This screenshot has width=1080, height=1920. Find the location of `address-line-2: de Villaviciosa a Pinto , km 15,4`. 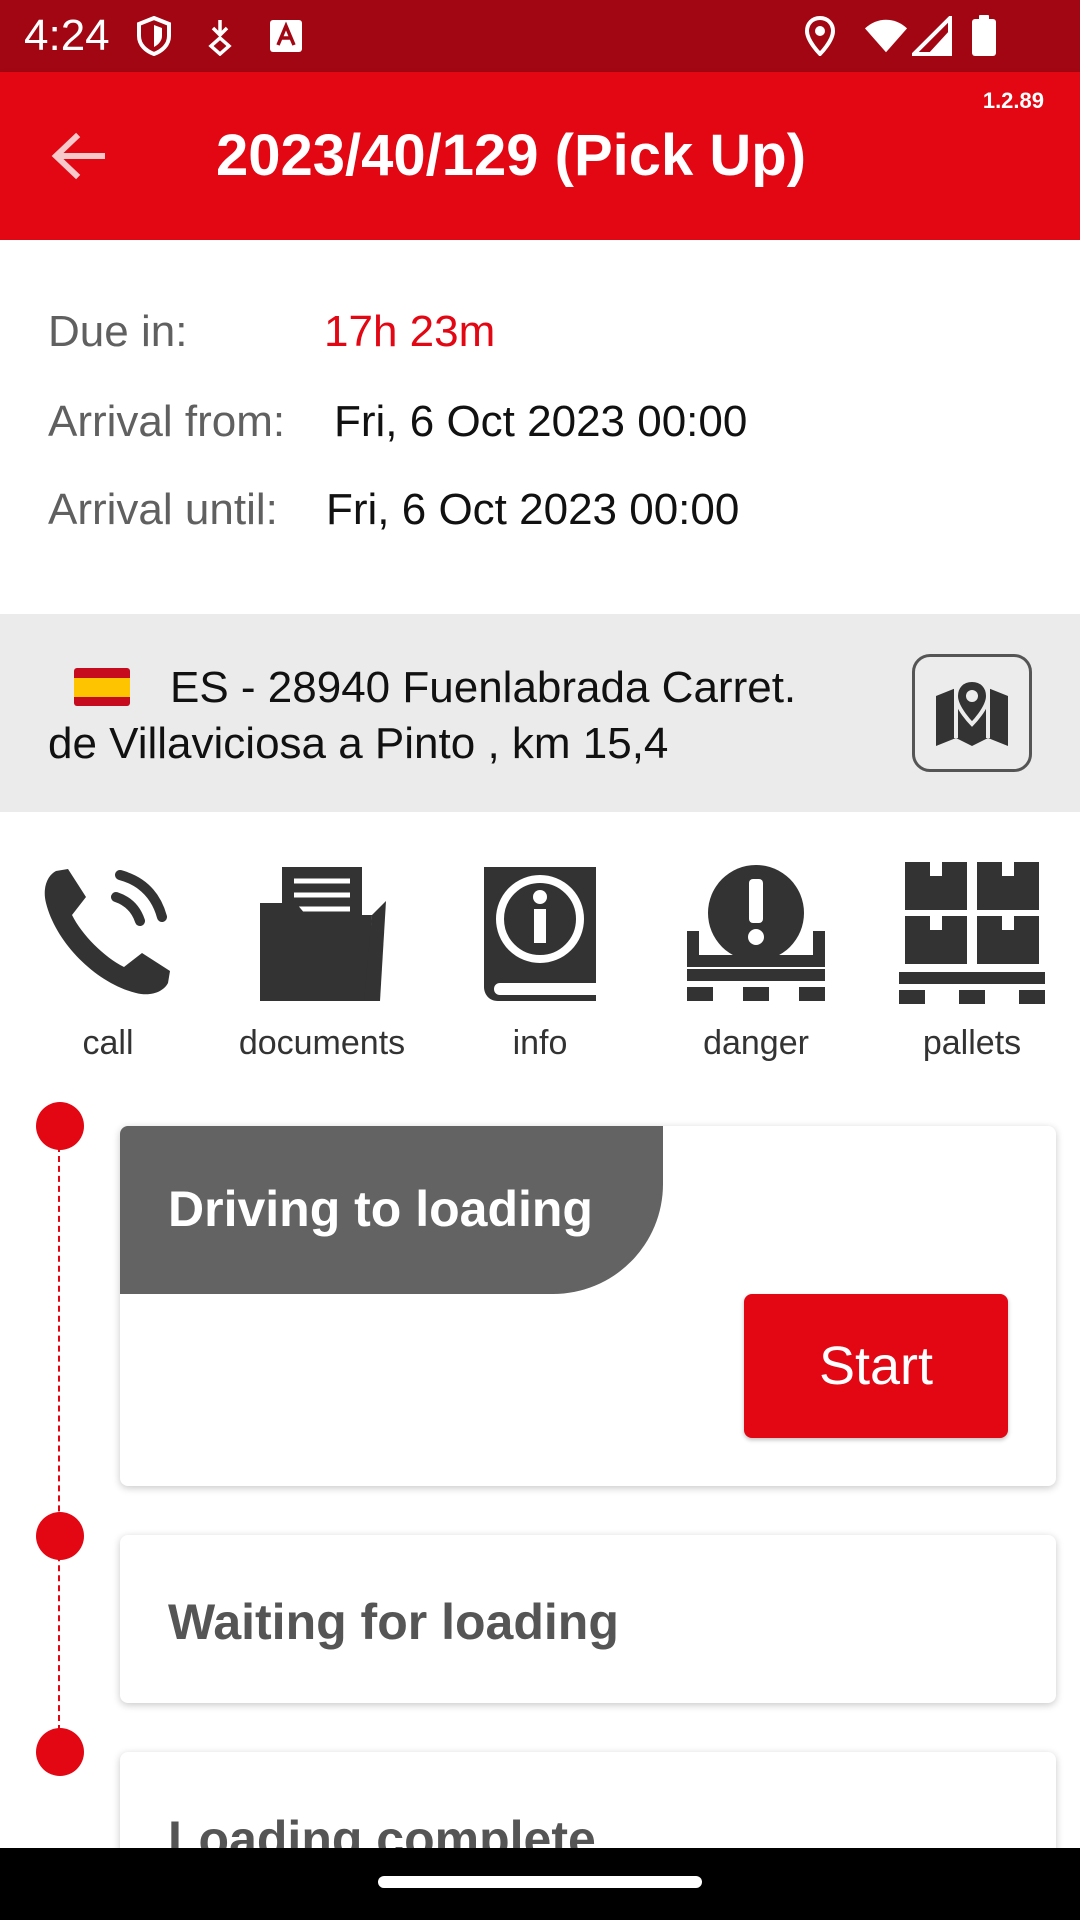

address-line-2: de Villaviciosa a Pinto , km 15,4 is located at coordinates (358, 743).